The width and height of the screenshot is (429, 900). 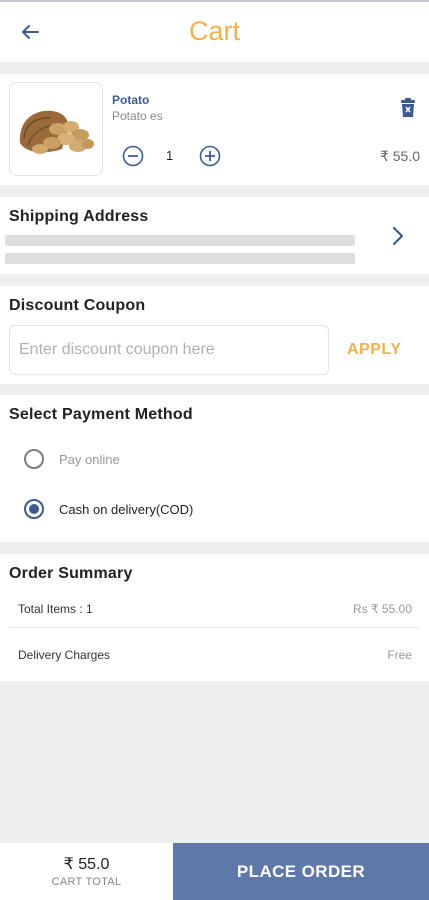 I want to click on shipping-address-title: Shipping Address, so click(x=79, y=216).